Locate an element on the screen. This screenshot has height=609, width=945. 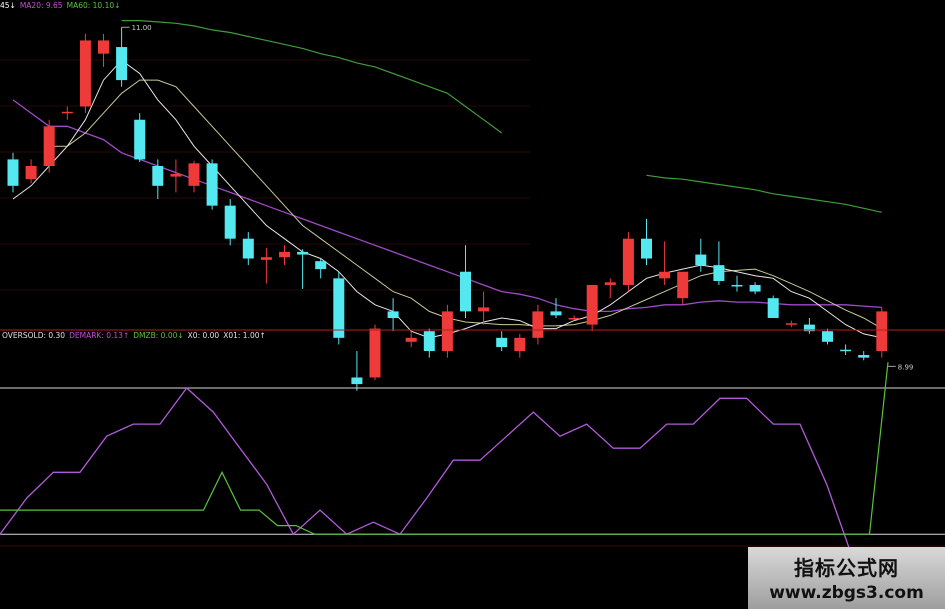
high-label: 11.00 is located at coordinates (142, 28).